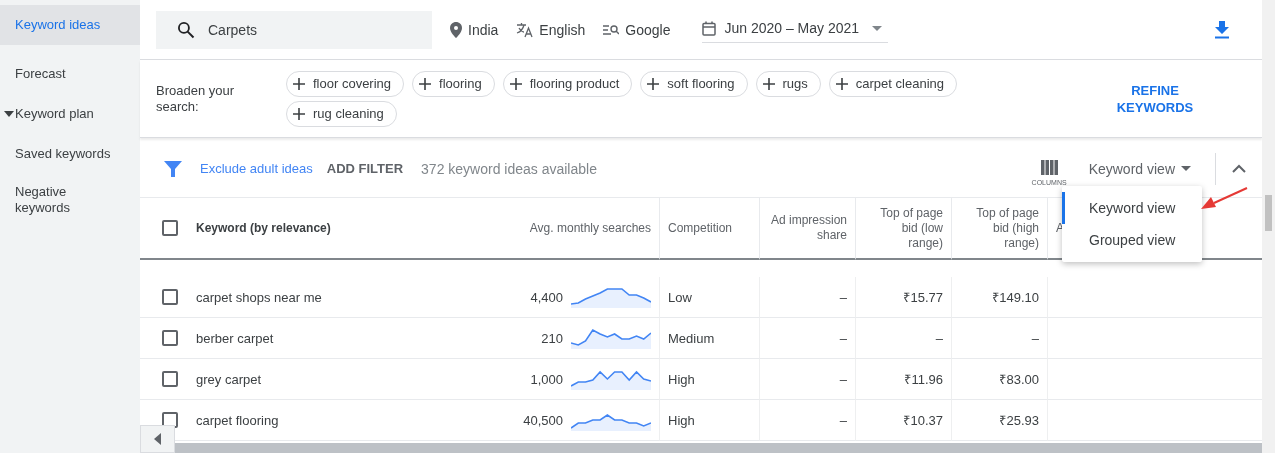 The image size is (1275, 453). What do you see at coordinates (70, 154) in the screenshot?
I see `sidebar-item: Saved keywords` at bounding box center [70, 154].